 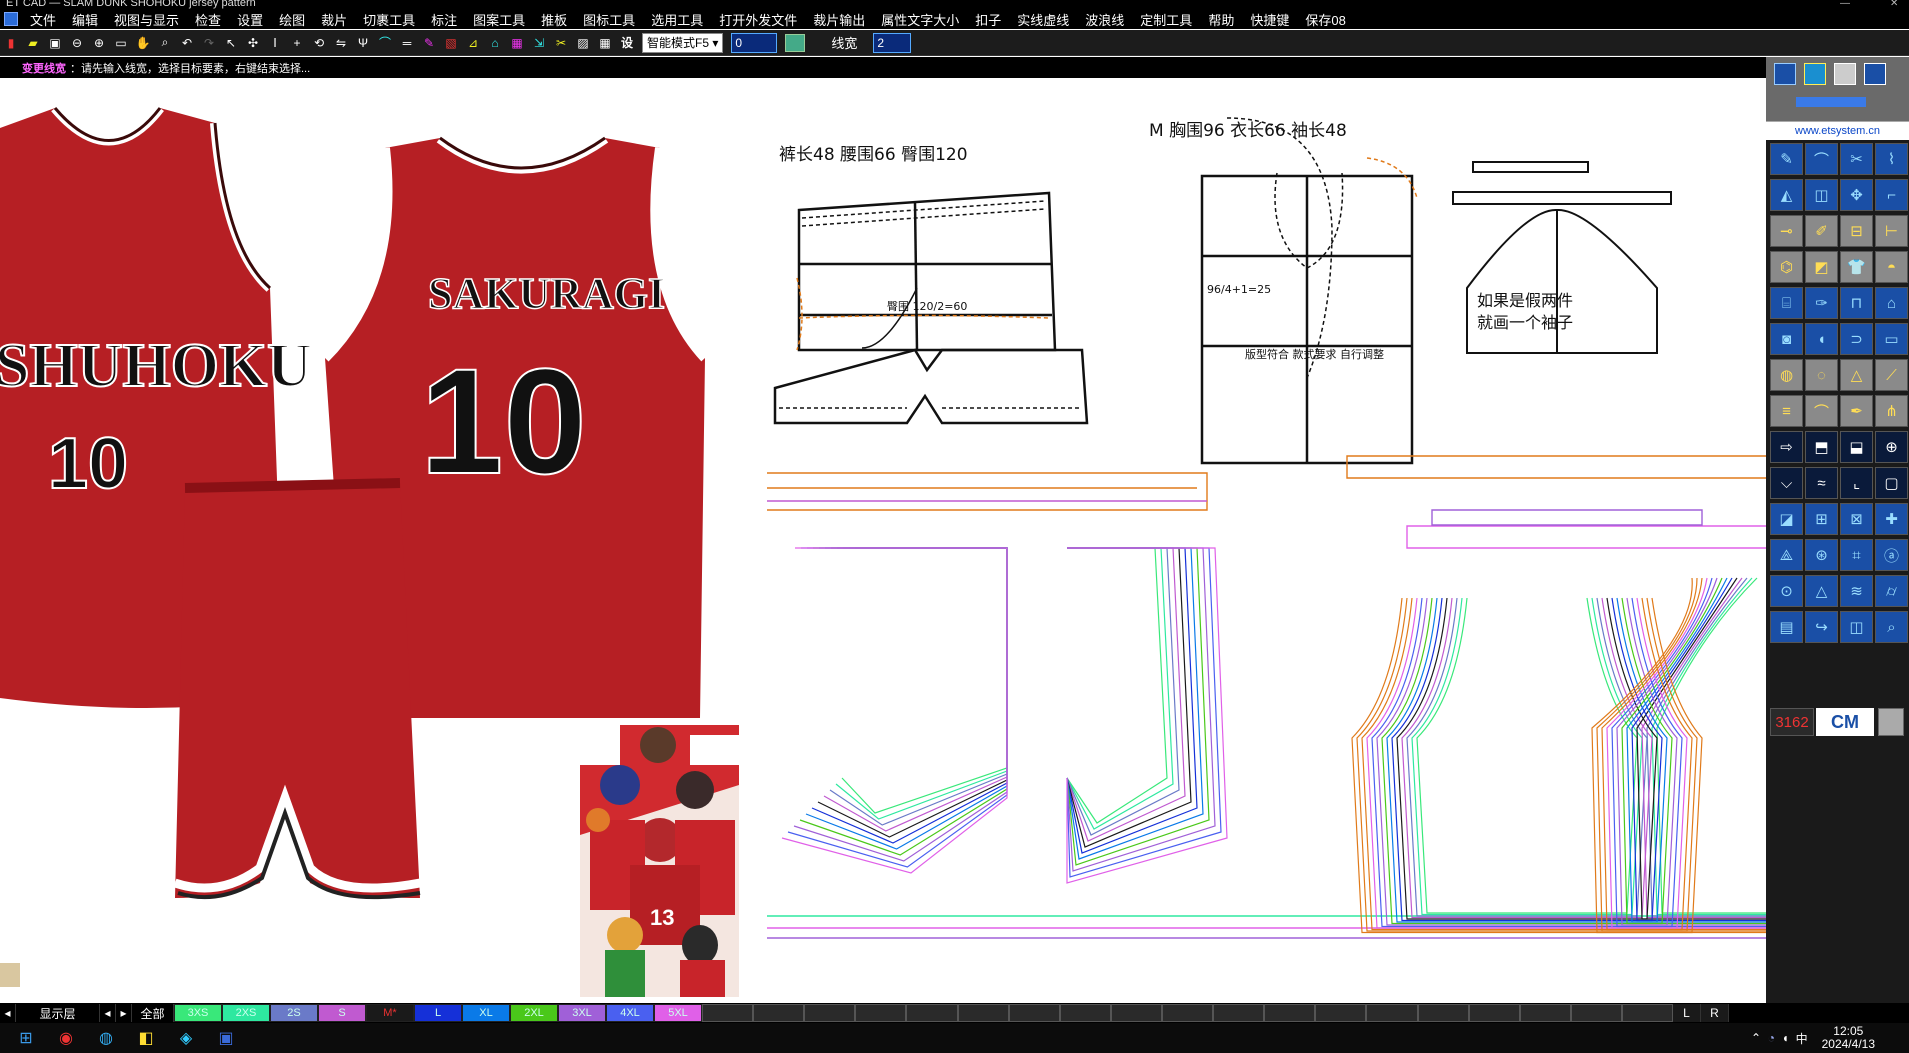 I want to click on minimize-icon: —, so click(x=1845, y=4).